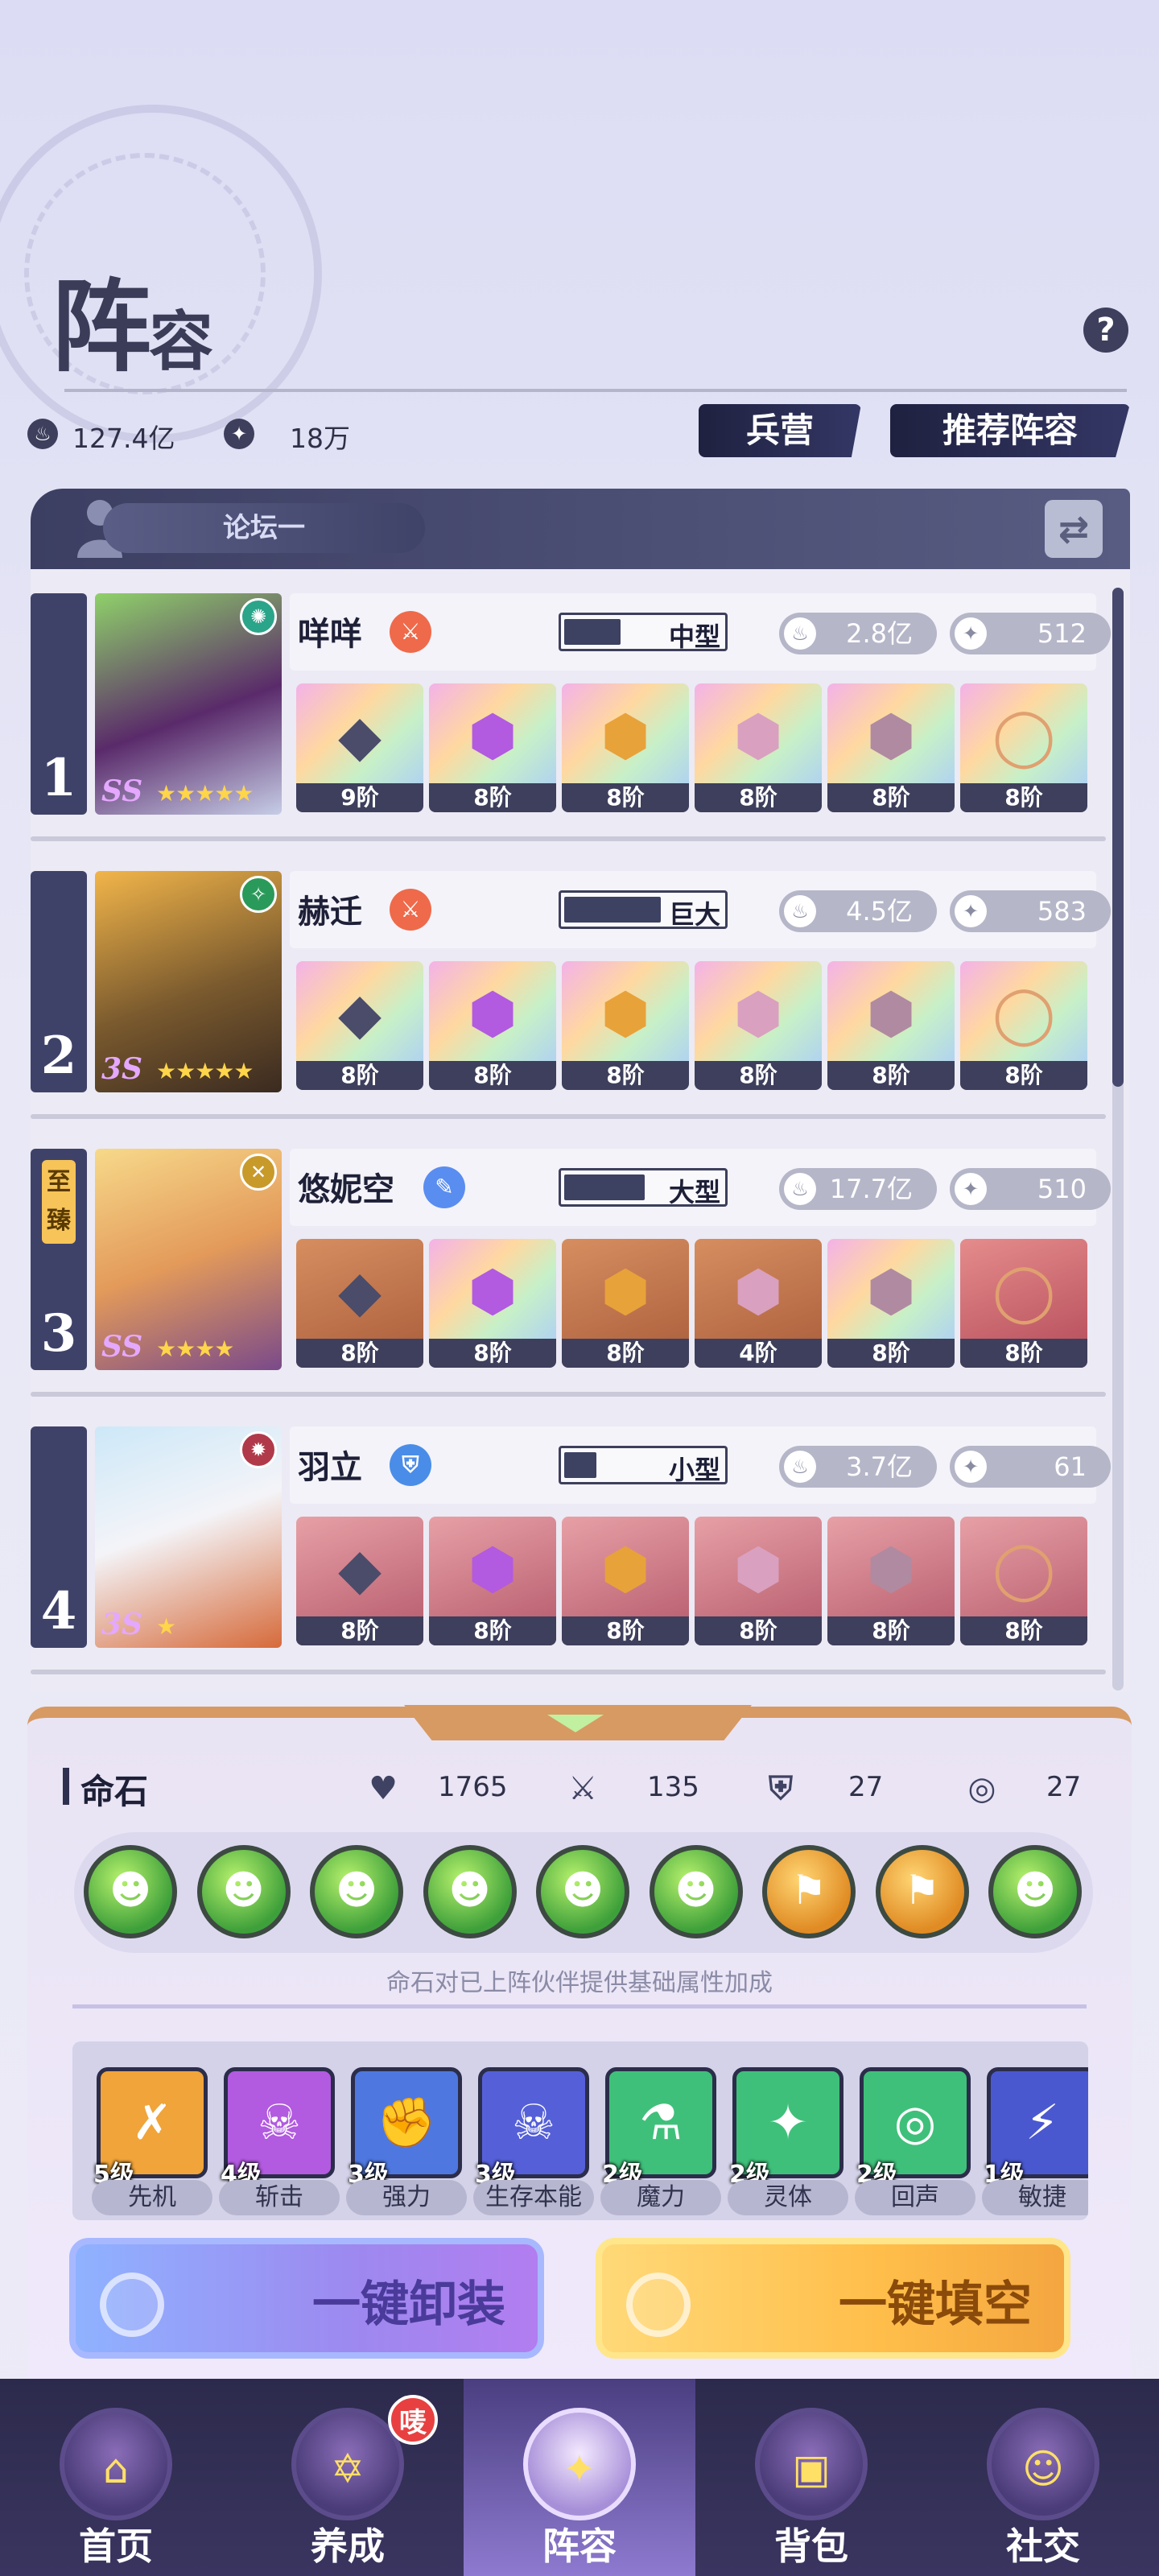  Describe the element at coordinates (833, 2298) in the screenshot. I see `one-click-fill-button: 一键填空` at that location.